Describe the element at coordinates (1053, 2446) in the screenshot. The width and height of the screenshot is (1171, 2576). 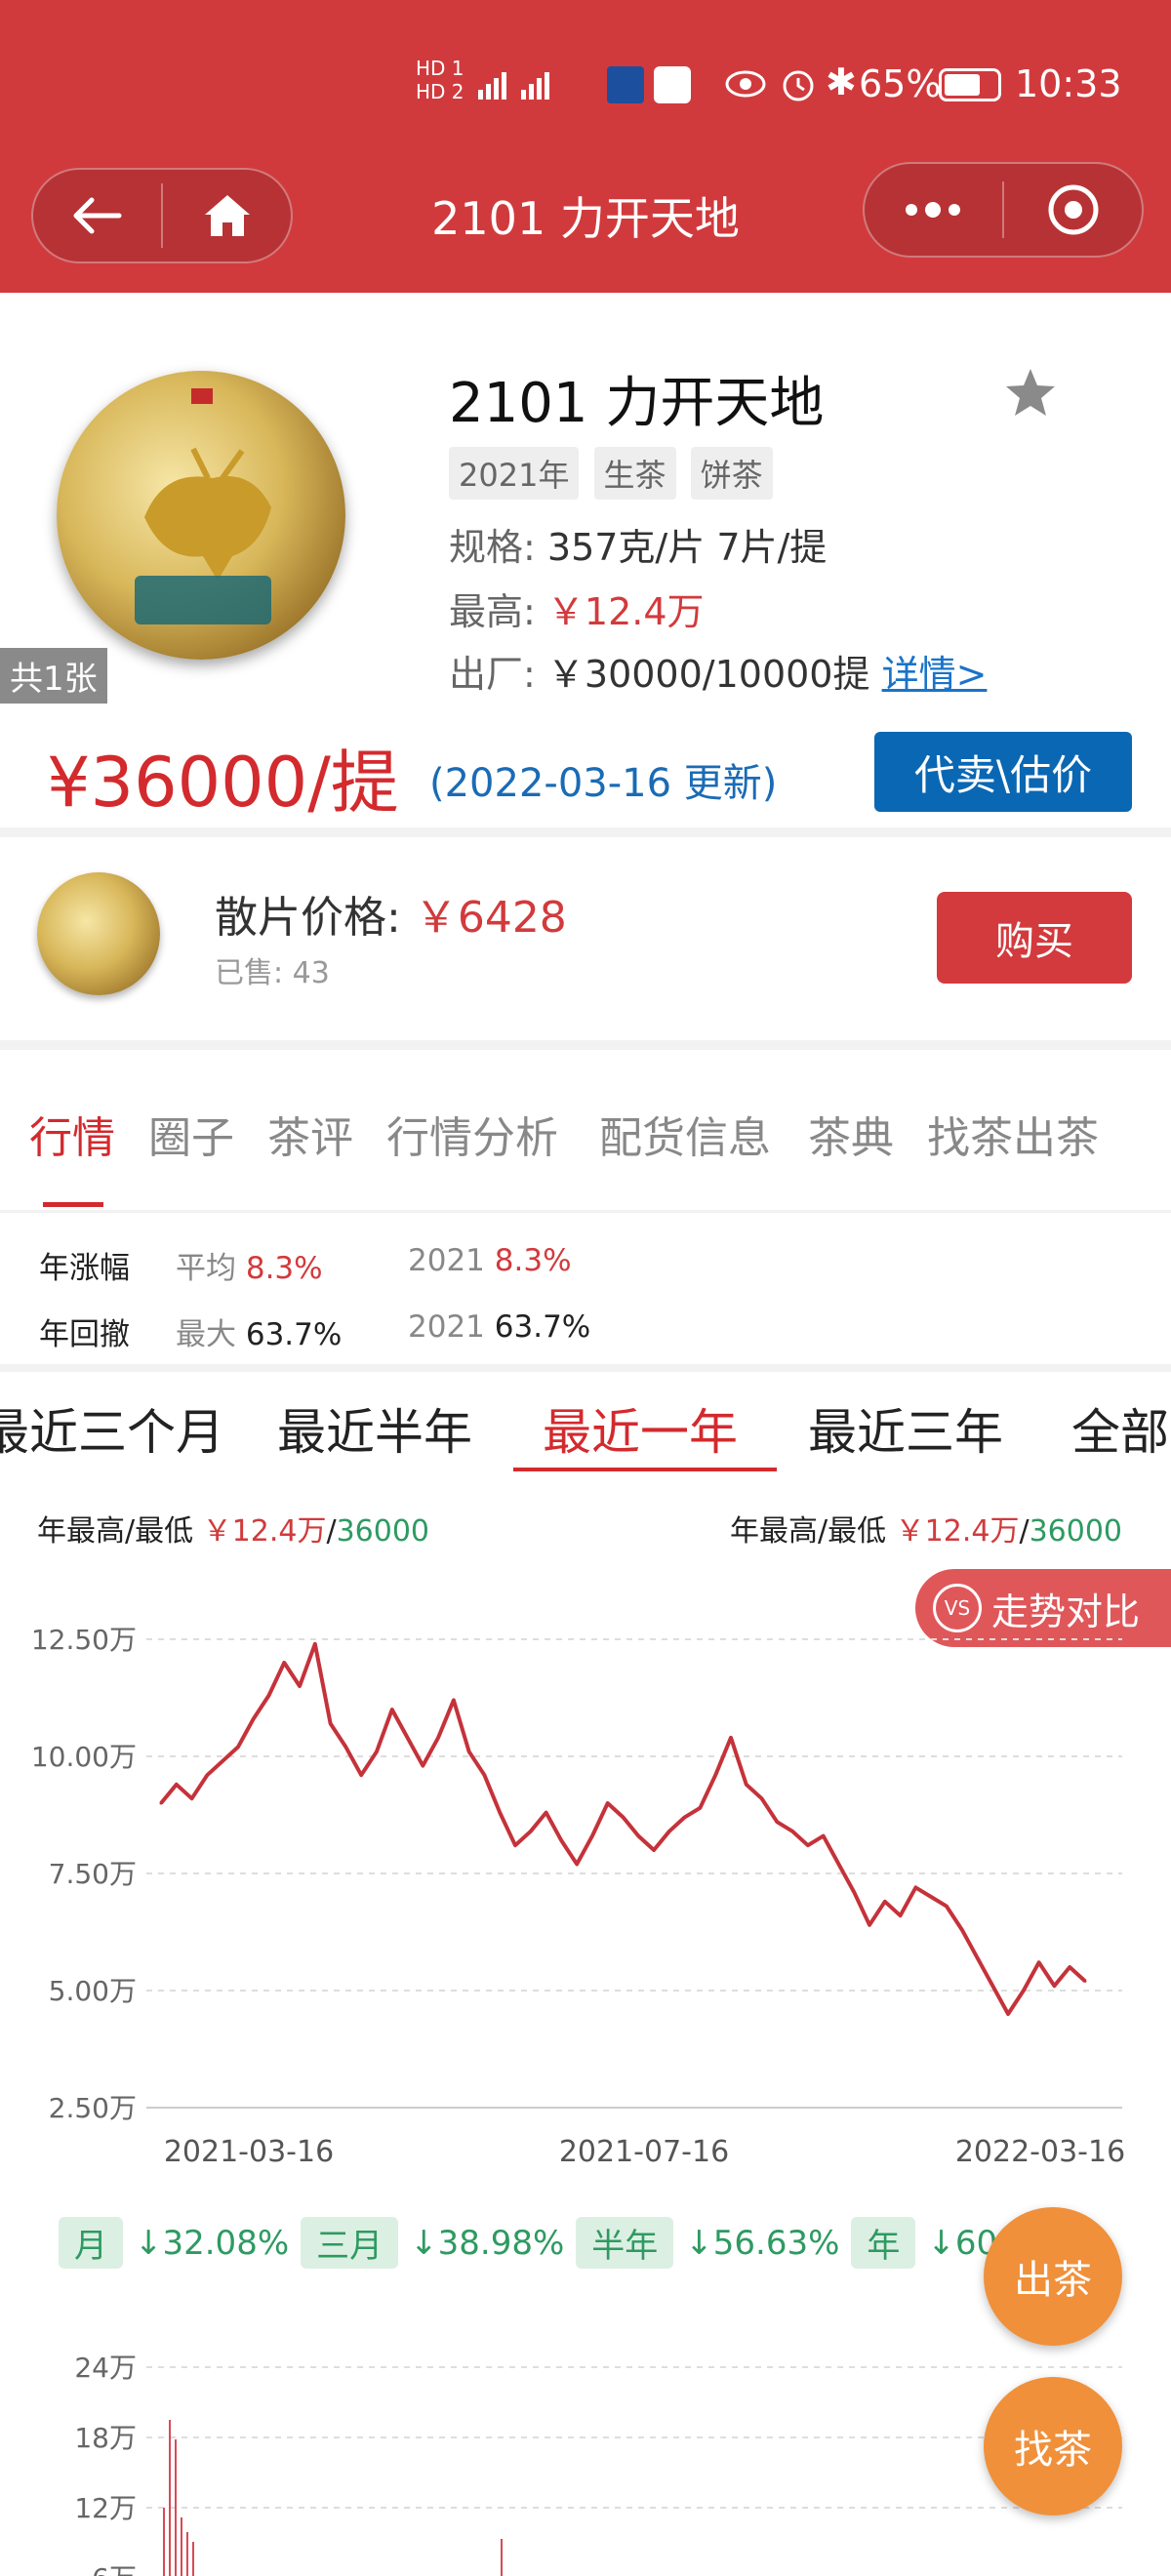
I see `find-tea-button: 找茶` at that location.